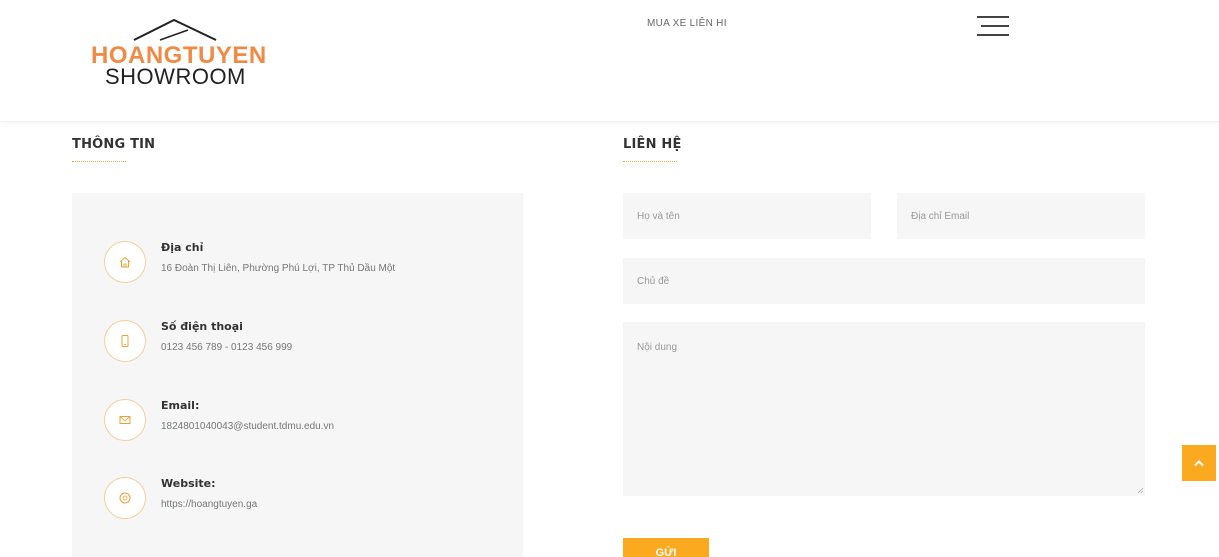 This screenshot has height=557, width=1219. I want to click on info-section-title: THÔNG TIN, so click(113, 149).